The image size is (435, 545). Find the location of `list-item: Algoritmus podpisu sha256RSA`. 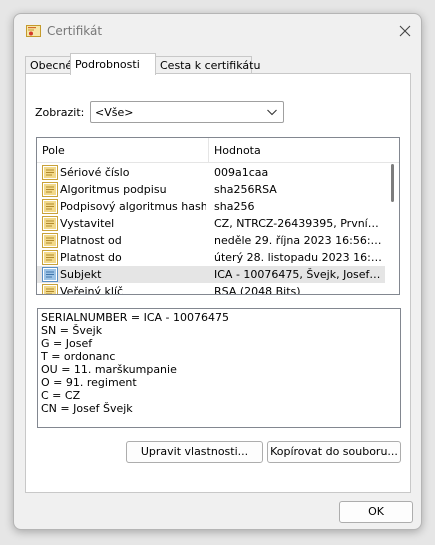

list-item: Algoritmus podpisu sha256RSA is located at coordinates (211, 189).